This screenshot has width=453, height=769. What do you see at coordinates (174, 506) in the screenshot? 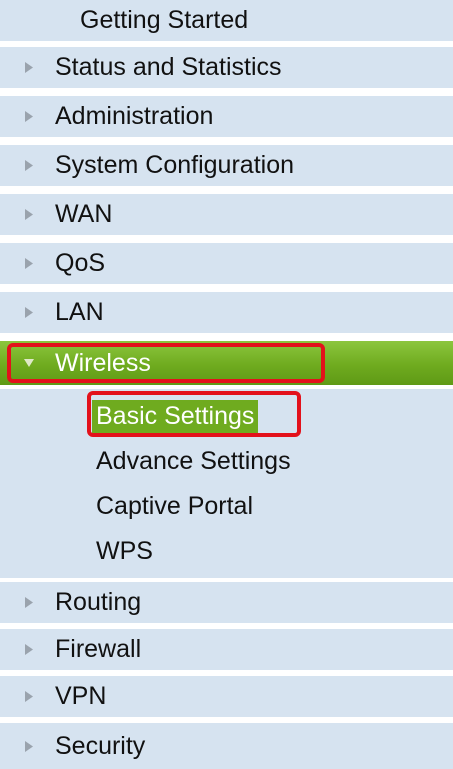
I see `submenu-item-captive-portal: Captive Portal` at bounding box center [174, 506].